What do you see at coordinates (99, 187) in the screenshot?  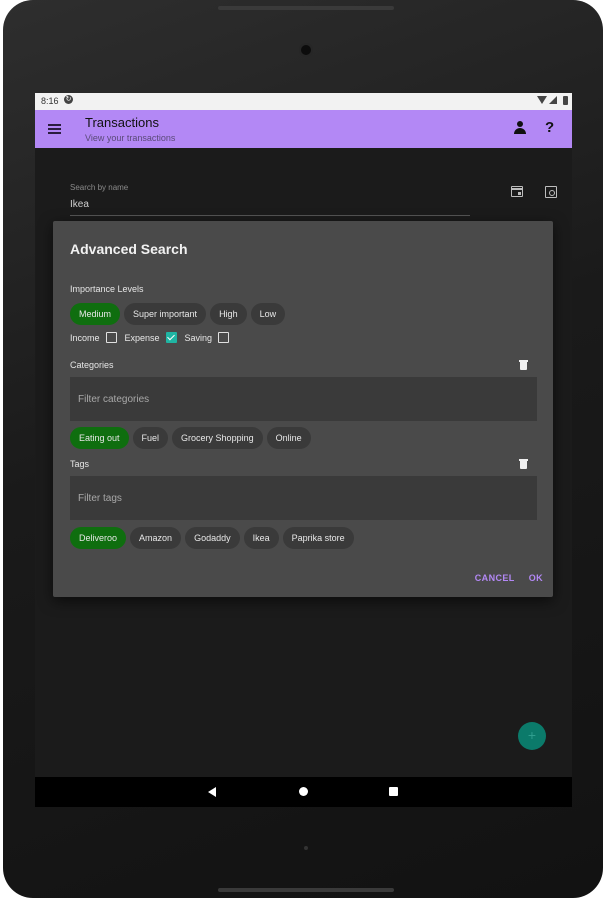 I see `search-label: Search by name` at bounding box center [99, 187].